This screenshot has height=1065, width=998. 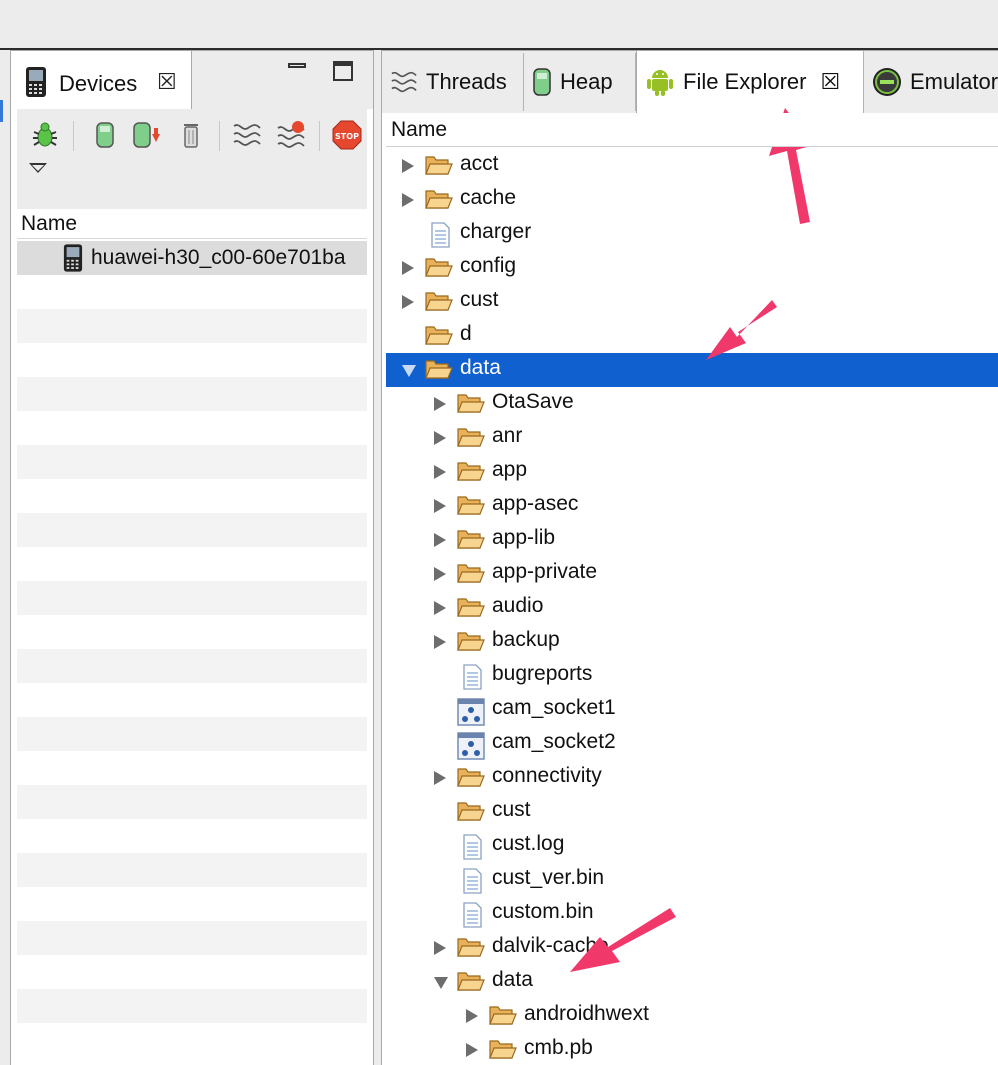 What do you see at coordinates (542, 82) in the screenshot?
I see `heap-icon` at bounding box center [542, 82].